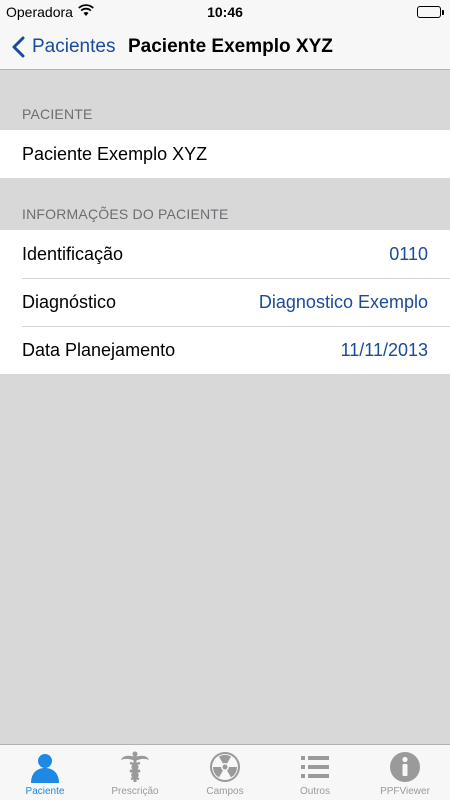 Image resolution: width=450 pixels, height=800 pixels. Describe the element at coordinates (45, 791) in the screenshot. I see `tab-label: Paciente` at that location.